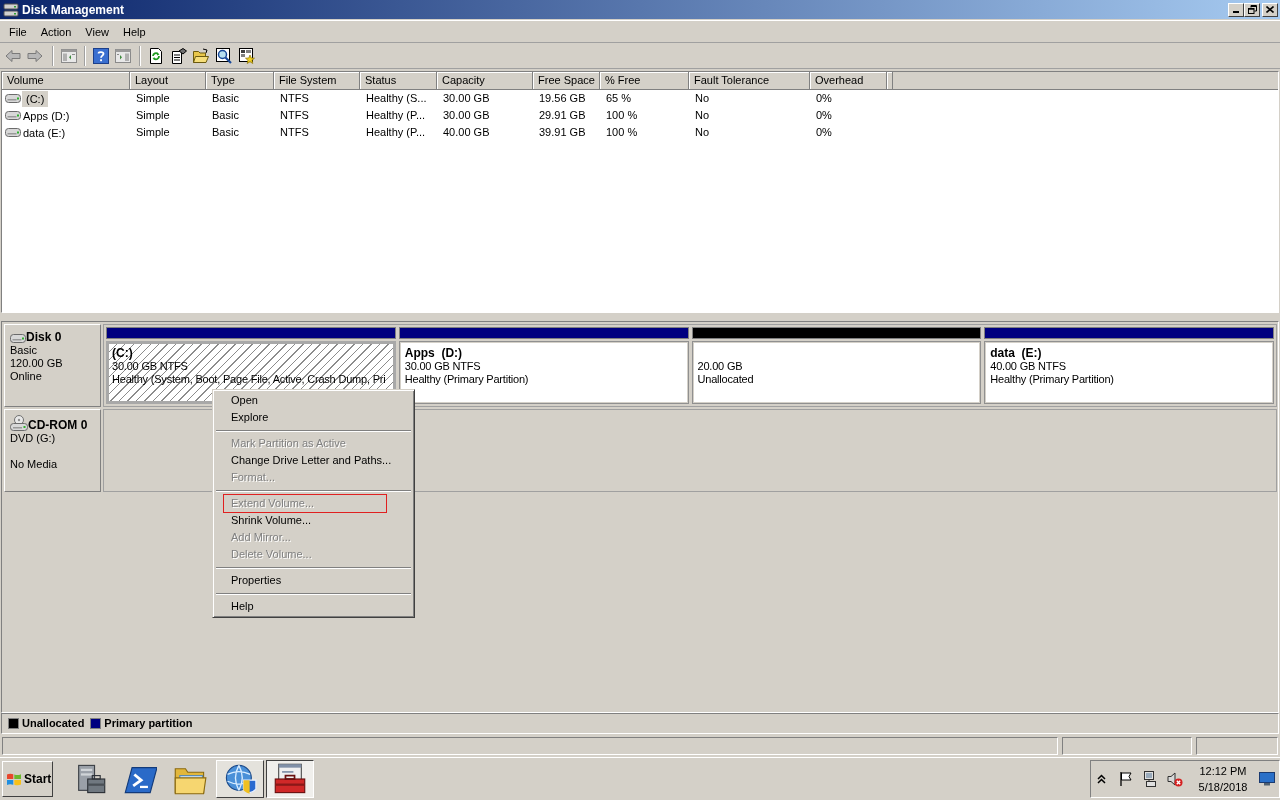  I want to click on partition-status: Healthy (System, Boot, Page File, Active, Crash Dump, Pri, so click(249, 379).